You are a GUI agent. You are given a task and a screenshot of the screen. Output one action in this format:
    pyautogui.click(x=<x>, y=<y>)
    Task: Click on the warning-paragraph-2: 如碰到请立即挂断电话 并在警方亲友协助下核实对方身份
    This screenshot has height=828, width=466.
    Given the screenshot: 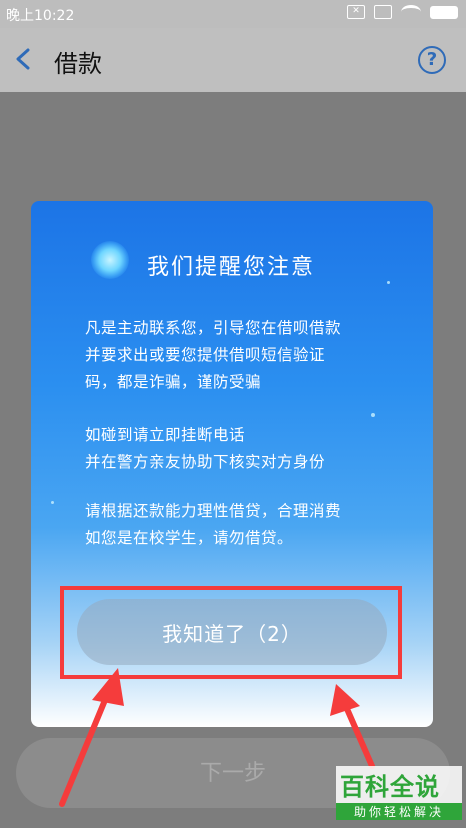 What is the action you would take?
    pyautogui.click(x=205, y=449)
    